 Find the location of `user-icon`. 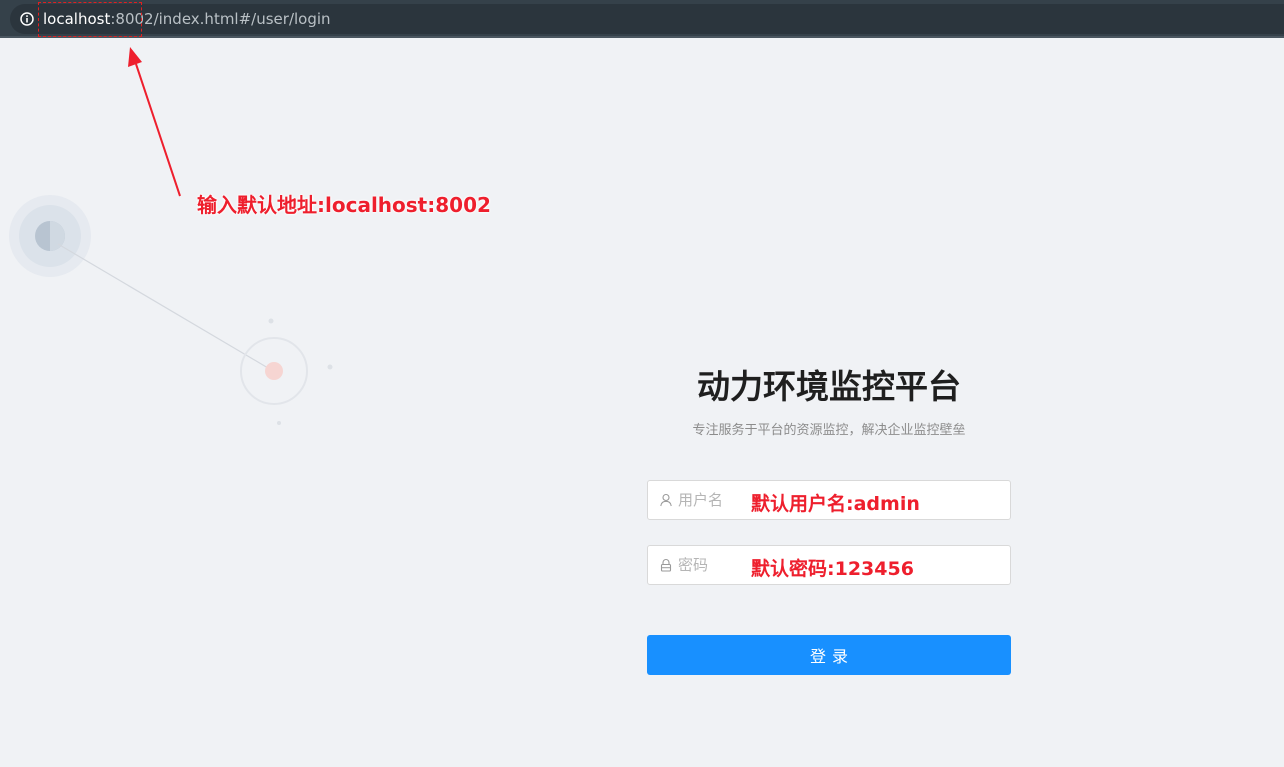

user-icon is located at coordinates (666, 500).